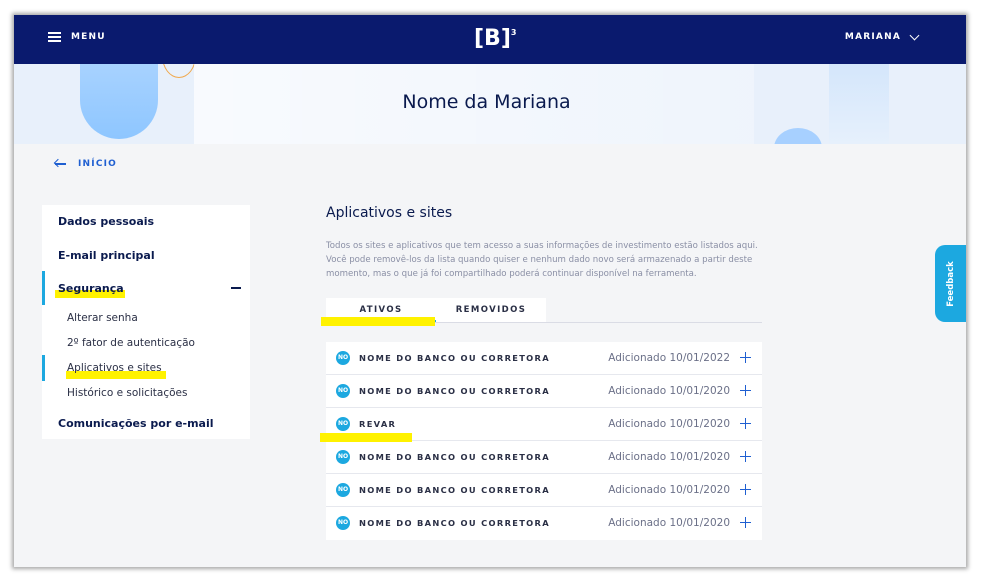 The image size is (985, 585). I want to click on sidebar-subitem-historico: Histórico e solicitações, so click(127, 393).